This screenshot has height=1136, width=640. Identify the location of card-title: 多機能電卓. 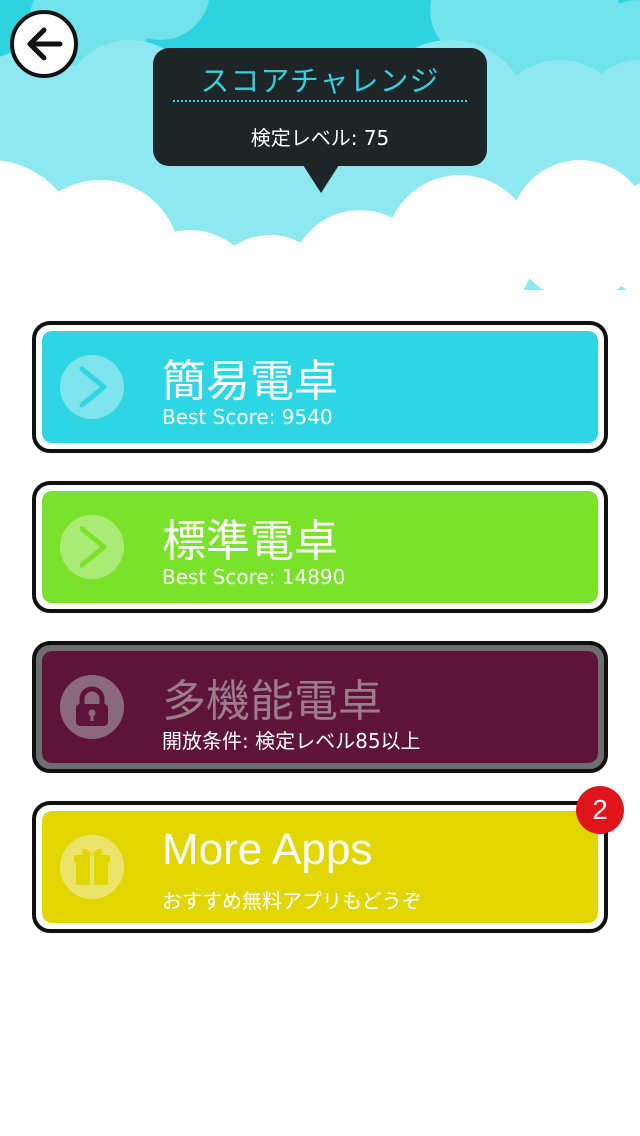
(272, 701).